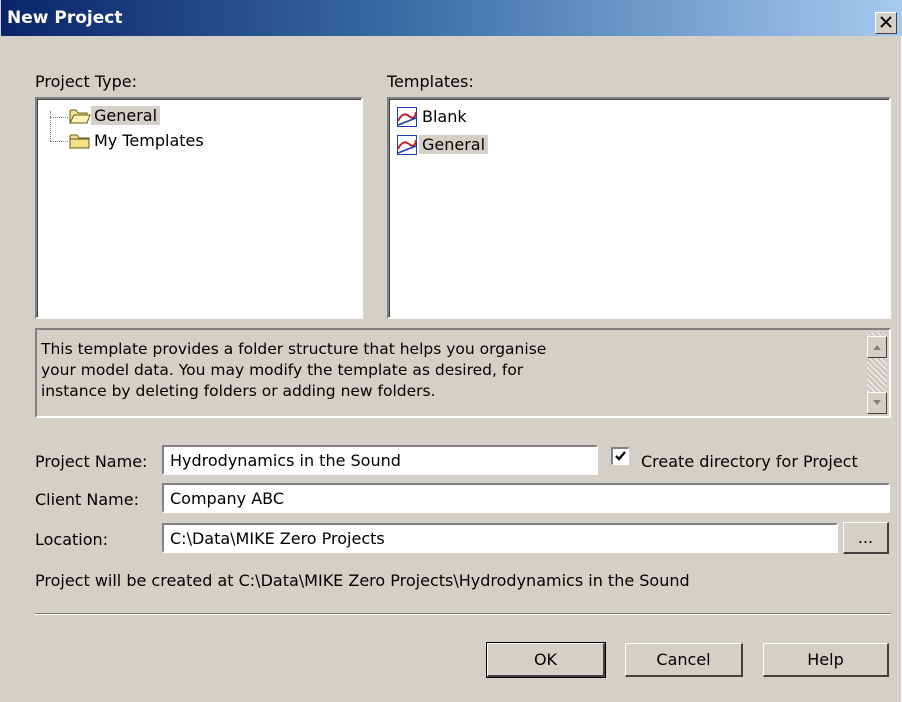 This screenshot has height=702, width=902. What do you see at coordinates (454, 144) in the screenshot?
I see `template-item-label: General` at bounding box center [454, 144].